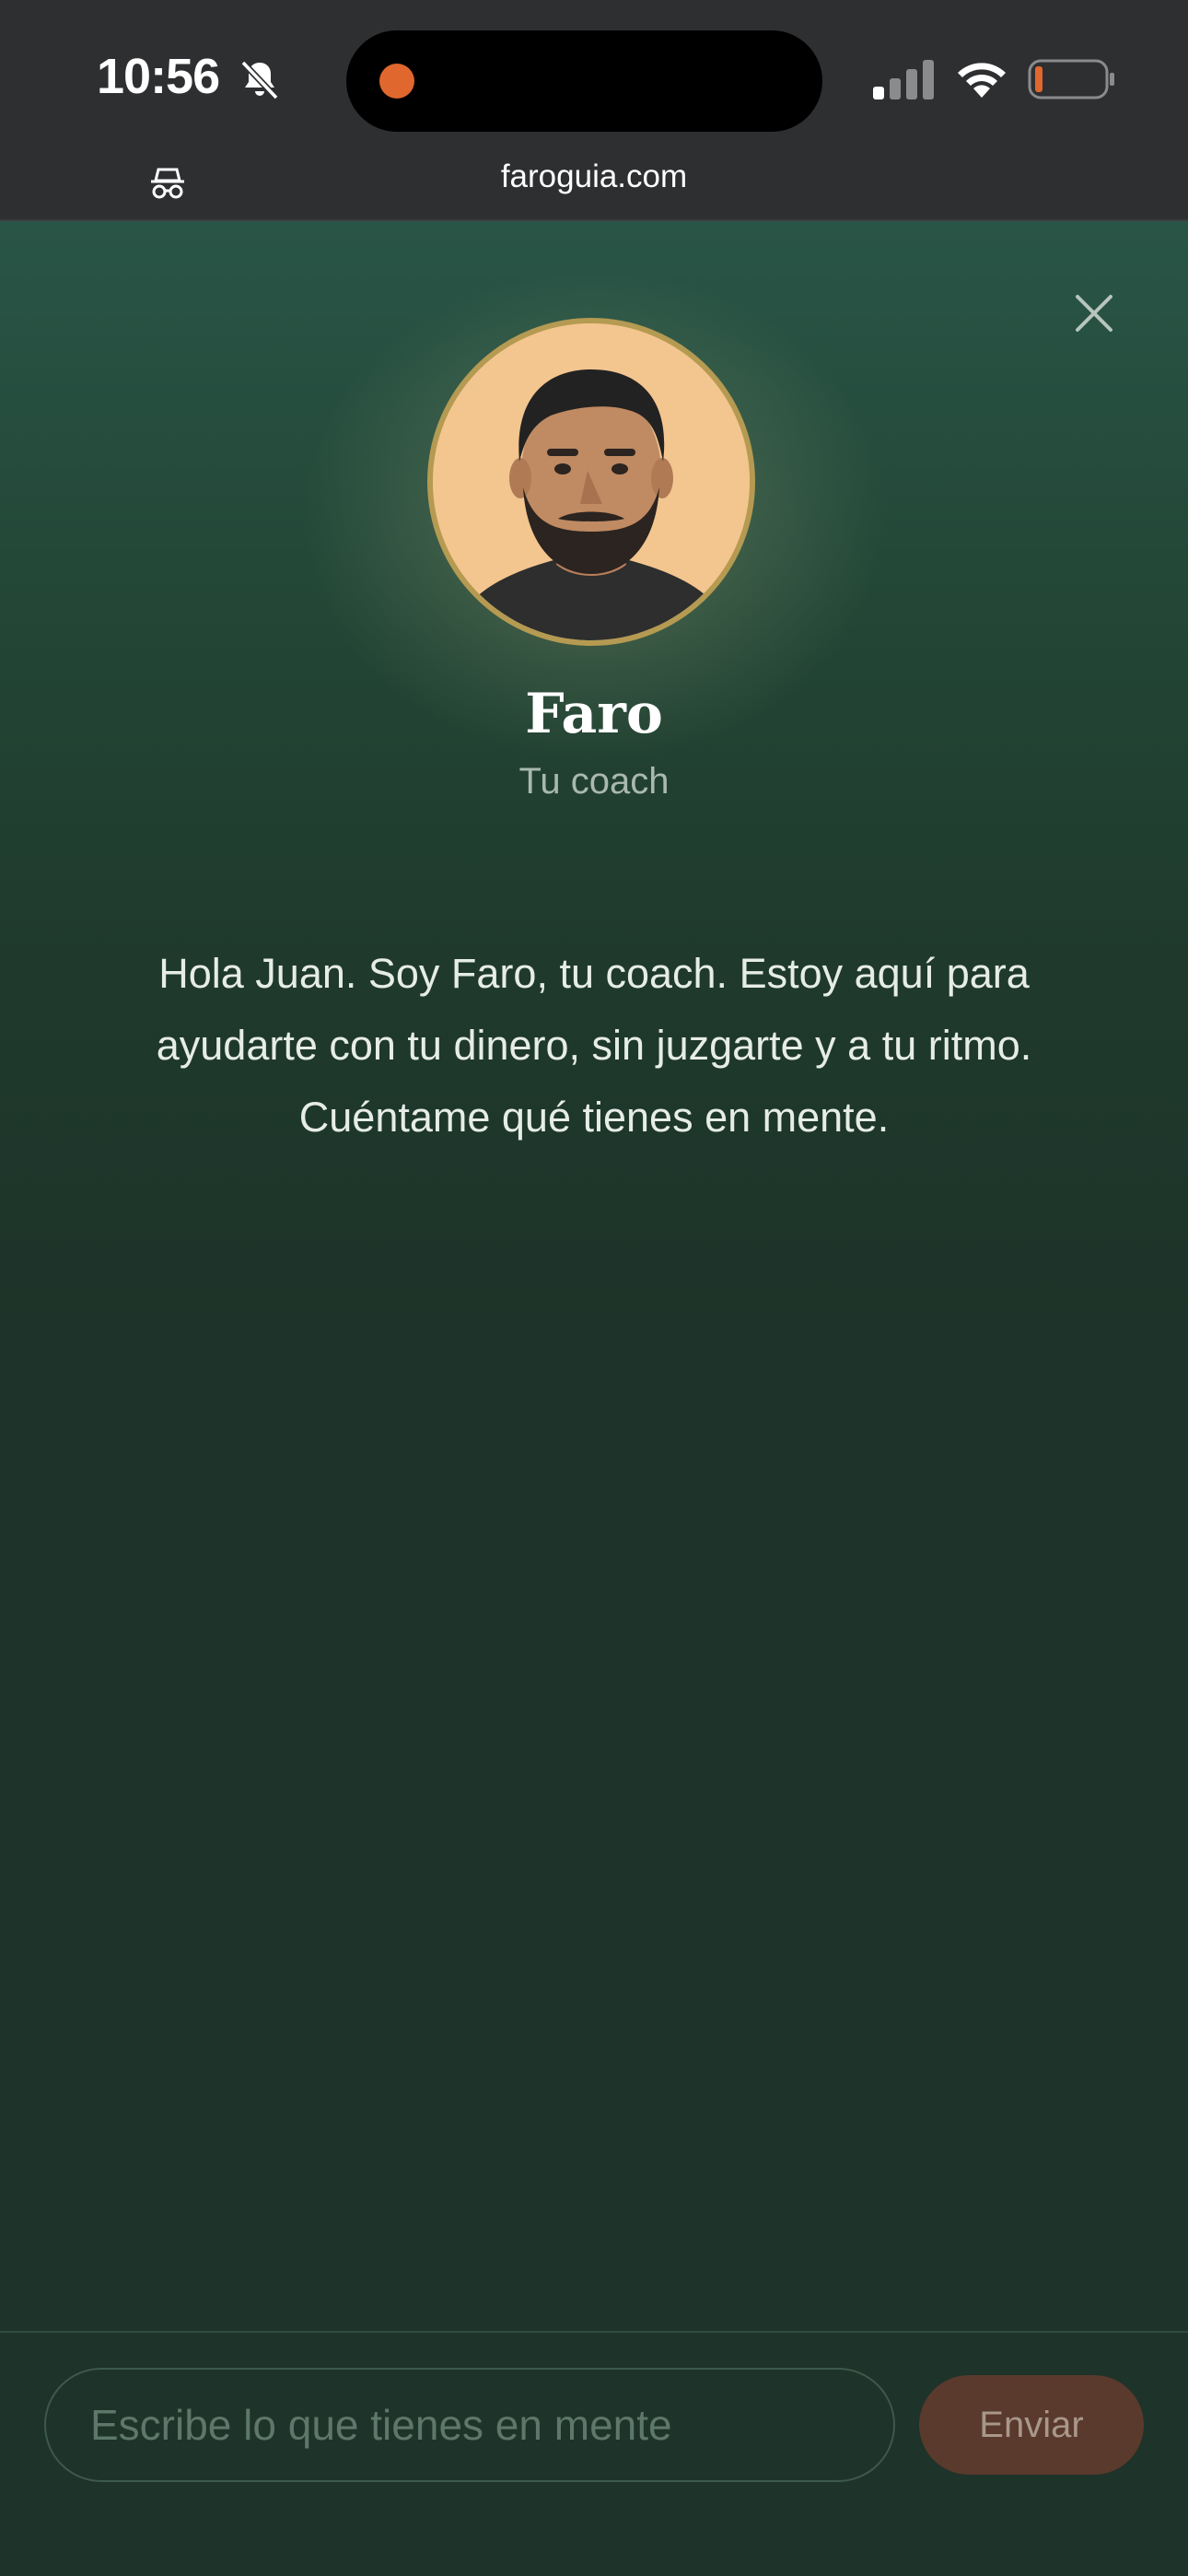 The width and height of the screenshot is (1188, 2576). I want to click on message-input, so click(469, 2425).